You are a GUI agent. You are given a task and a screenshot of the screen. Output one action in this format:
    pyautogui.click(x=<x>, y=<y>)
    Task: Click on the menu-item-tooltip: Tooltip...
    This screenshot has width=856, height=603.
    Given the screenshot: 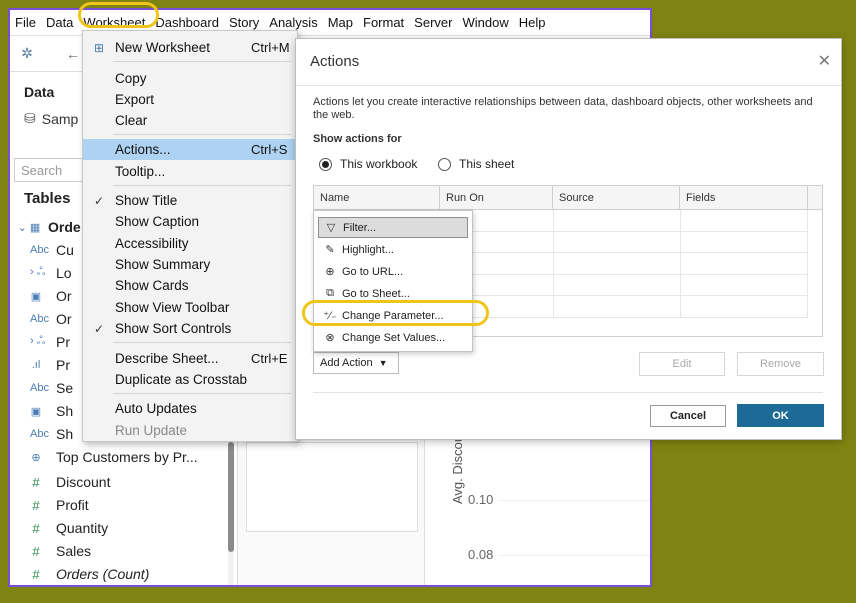 What is the action you would take?
    pyautogui.click(x=190, y=171)
    